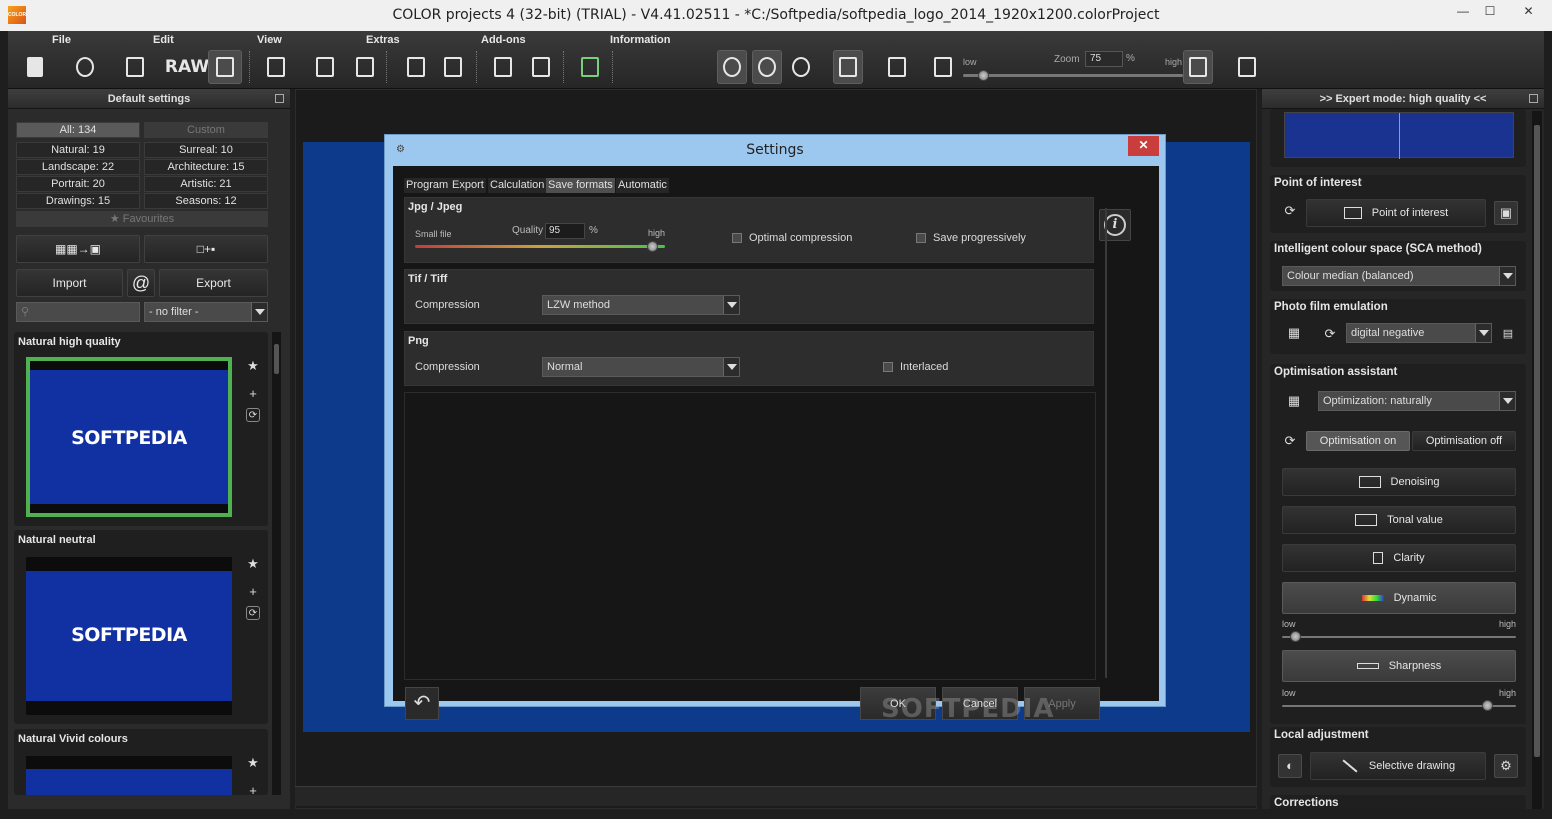 The width and height of the screenshot is (1552, 819). Describe the element at coordinates (540, 246) in the screenshot. I see `quality-slider-track` at that location.